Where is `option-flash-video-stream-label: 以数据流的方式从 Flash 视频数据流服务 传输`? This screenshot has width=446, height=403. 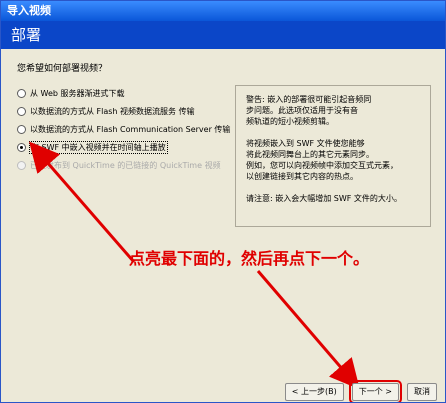
option-flash-video-stream-label: 以数据流的方式从 Flash 视频数据流服务 传输 is located at coordinates (112, 111).